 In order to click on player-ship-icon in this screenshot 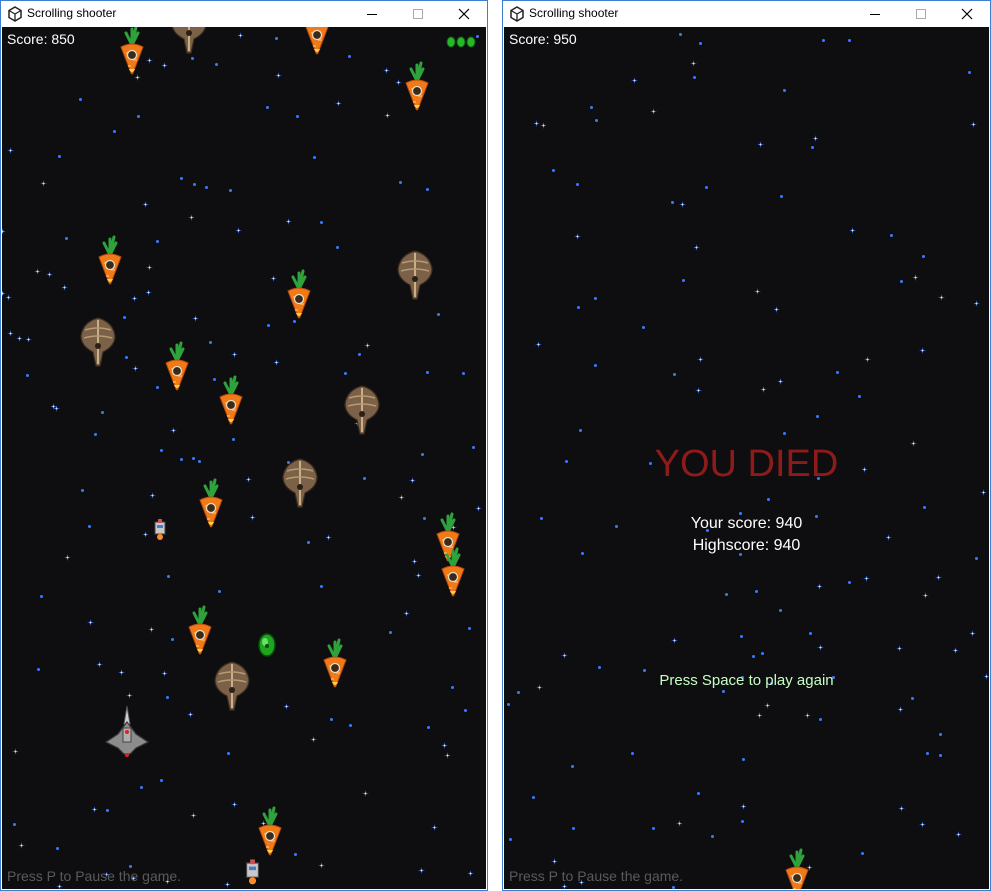, I will do `click(127, 731)`.